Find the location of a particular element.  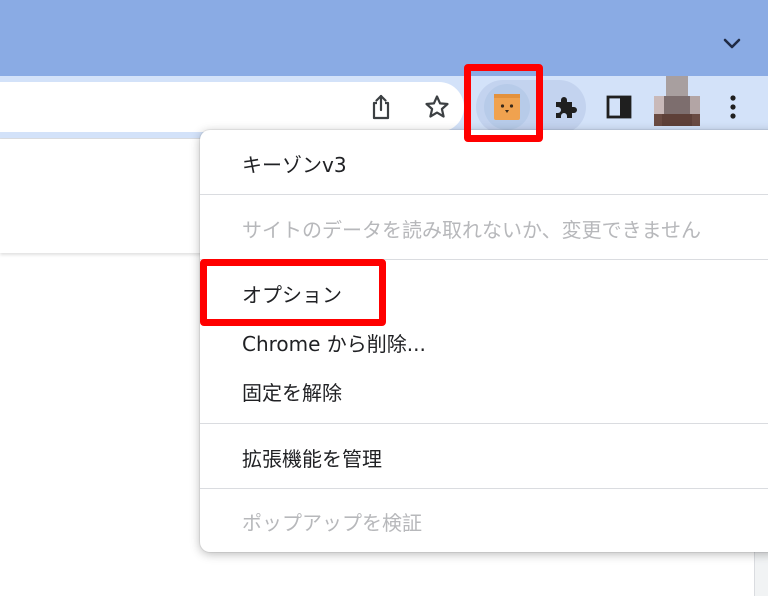

chevron-down-icon is located at coordinates (732, 43).